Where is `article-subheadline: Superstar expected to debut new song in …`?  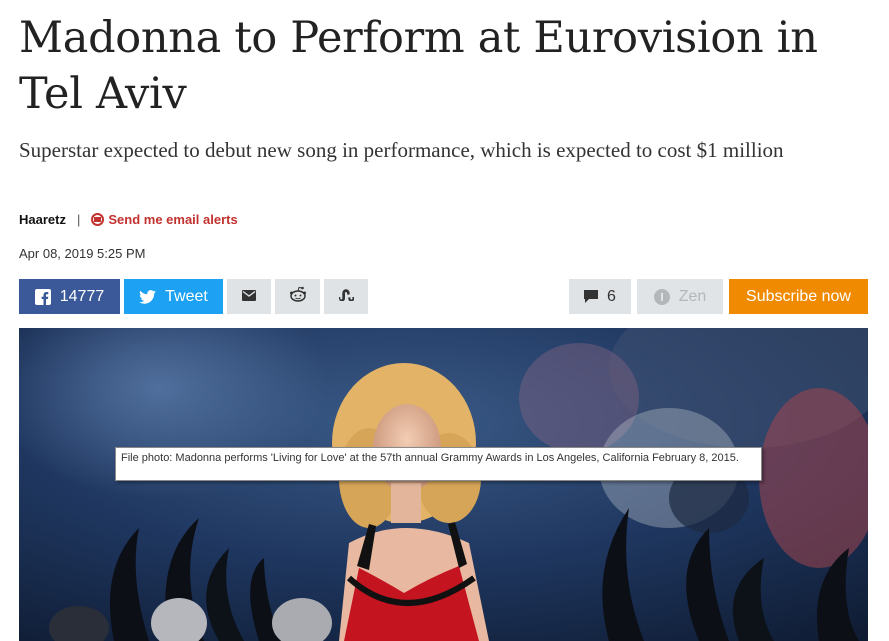
article-subheadline: Superstar expected to debut new song in … is located at coordinates (401, 150).